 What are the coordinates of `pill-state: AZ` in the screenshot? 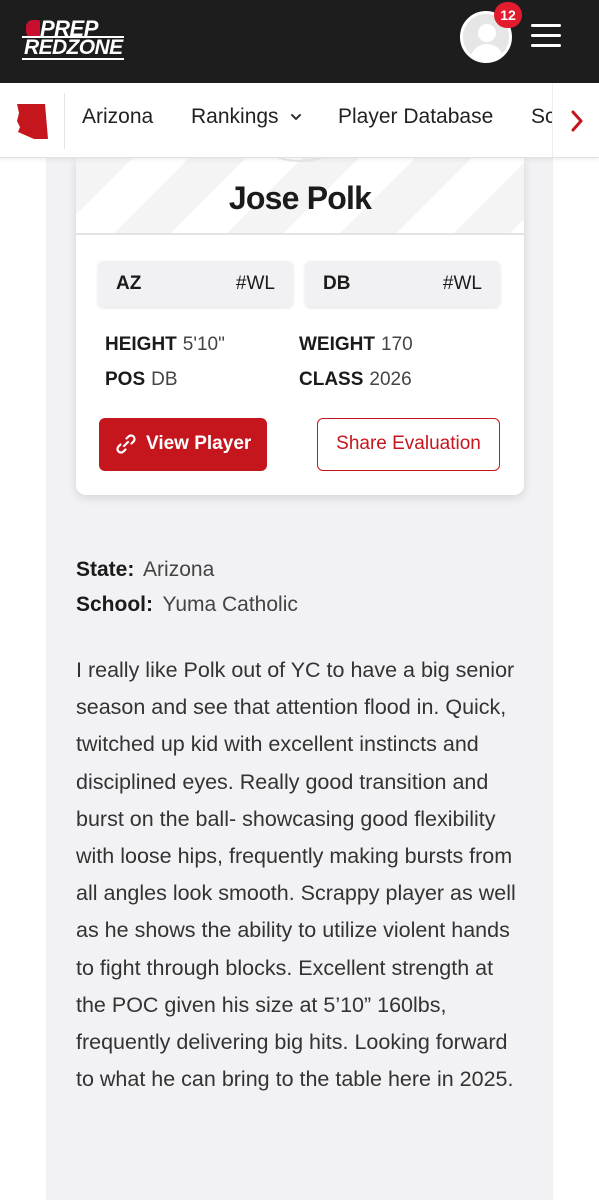 It's located at (129, 283).